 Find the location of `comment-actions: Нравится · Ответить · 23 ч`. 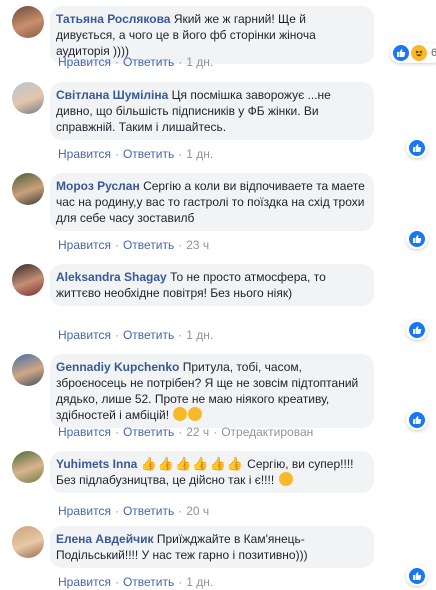

comment-actions: Нравится · Ответить · 23 ч is located at coordinates (134, 245).